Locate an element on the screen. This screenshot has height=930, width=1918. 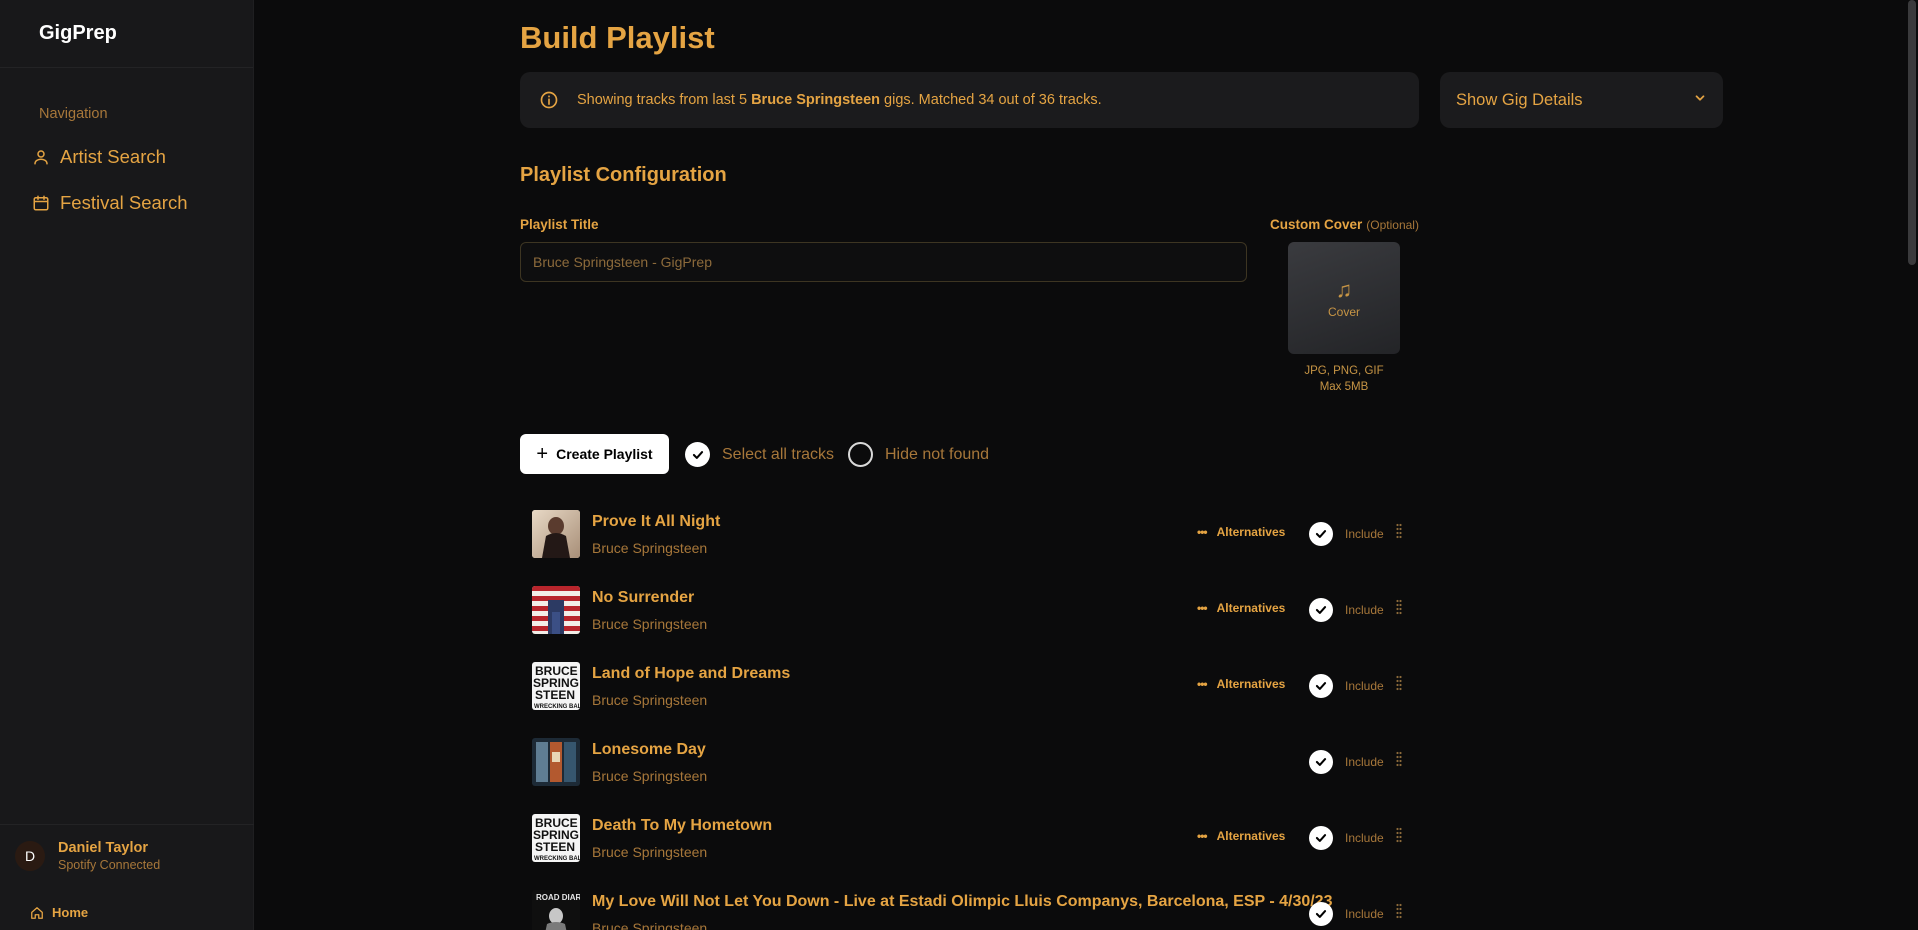
home-label: Home is located at coordinates (70, 912).